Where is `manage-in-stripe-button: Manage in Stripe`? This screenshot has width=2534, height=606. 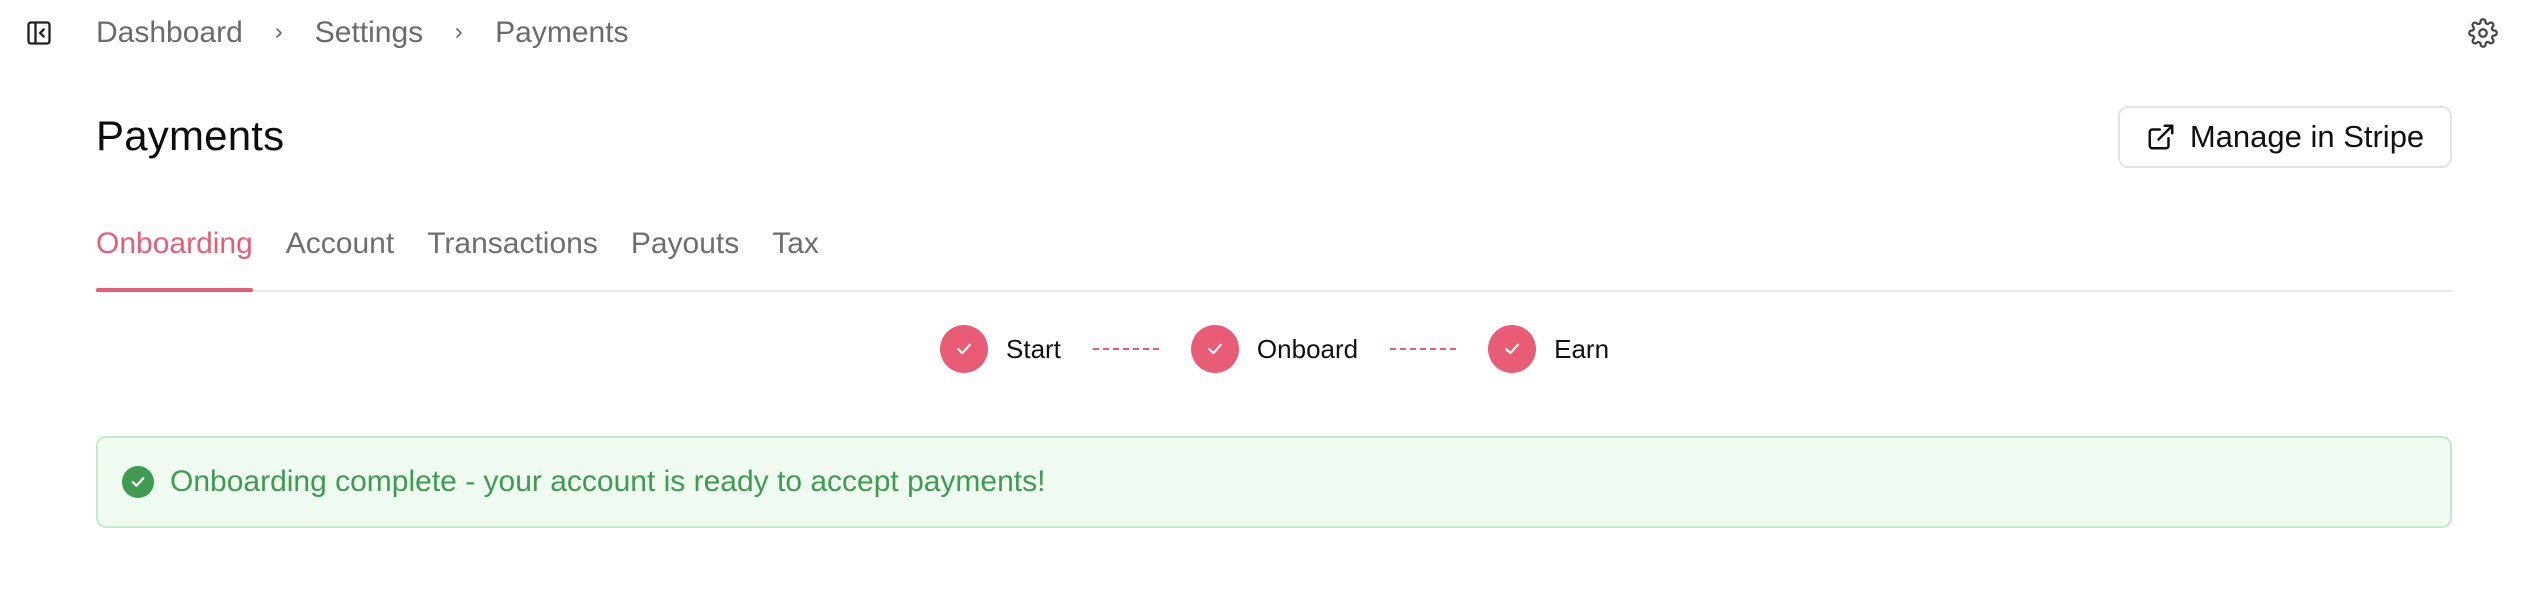 manage-in-stripe-button: Manage in Stripe is located at coordinates (2285, 137).